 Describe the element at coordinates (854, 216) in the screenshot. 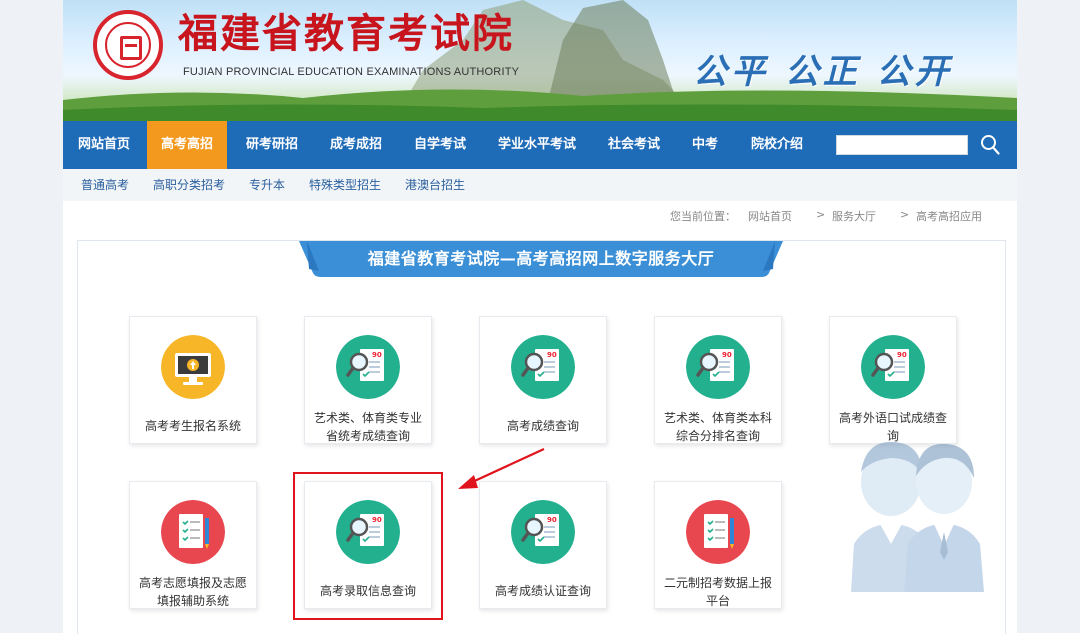

I see `breadcrumb-item-service-hall: 服务大厅` at that location.